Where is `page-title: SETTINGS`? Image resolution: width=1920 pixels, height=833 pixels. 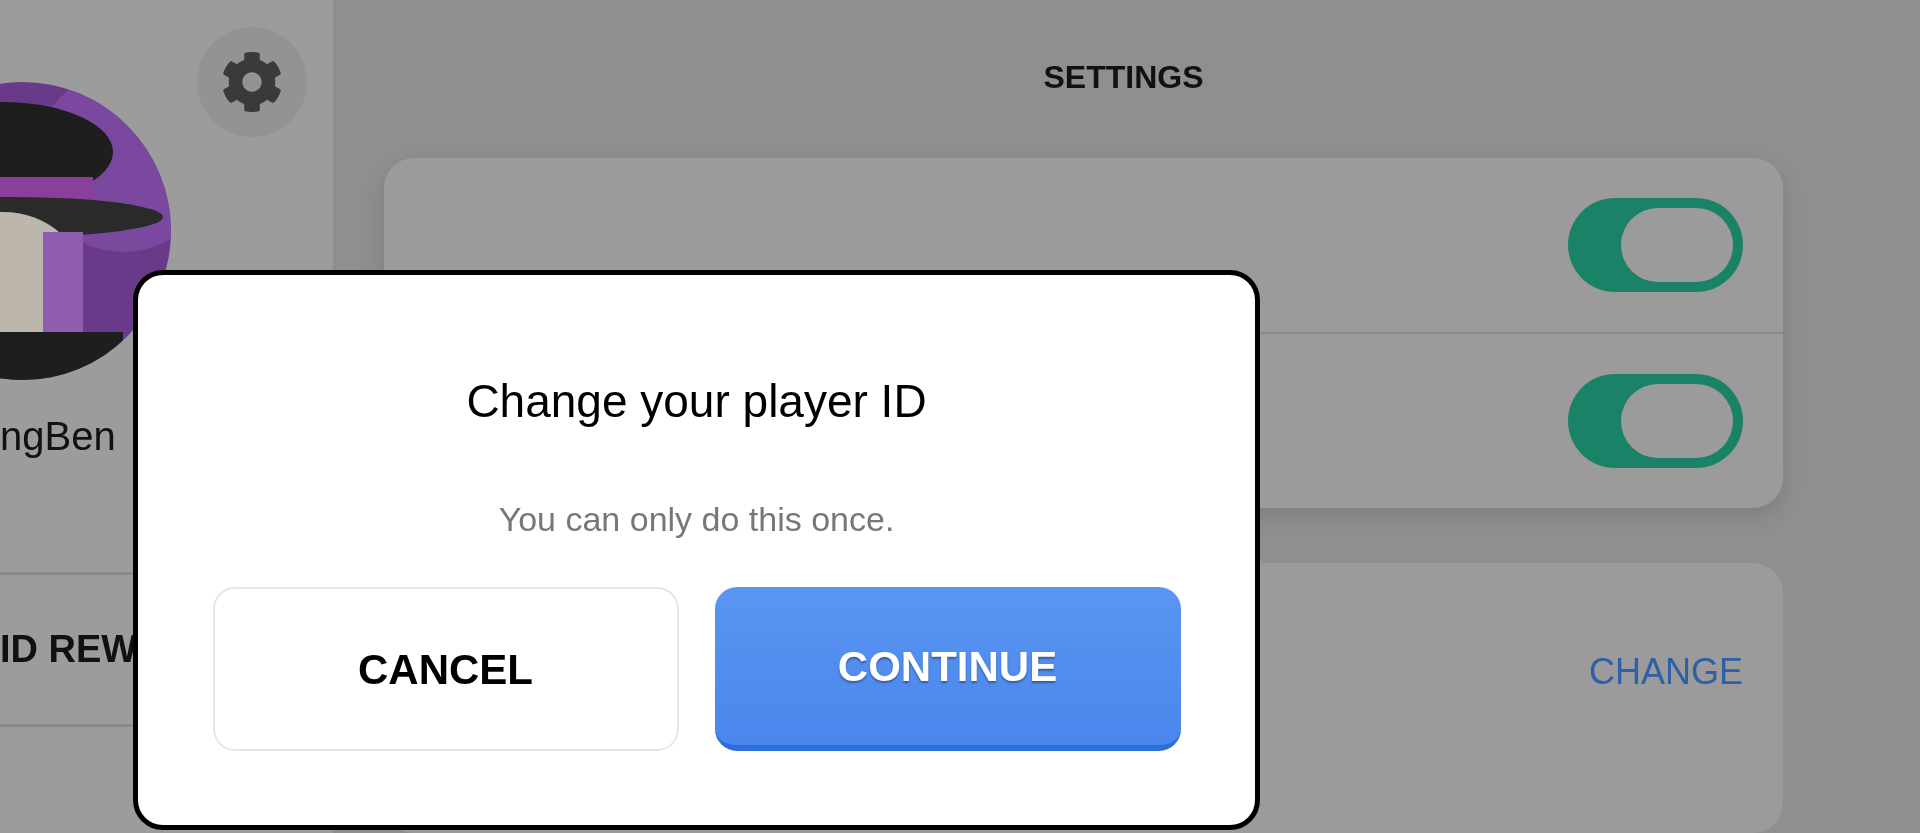 page-title: SETTINGS is located at coordinates (1123, 78).